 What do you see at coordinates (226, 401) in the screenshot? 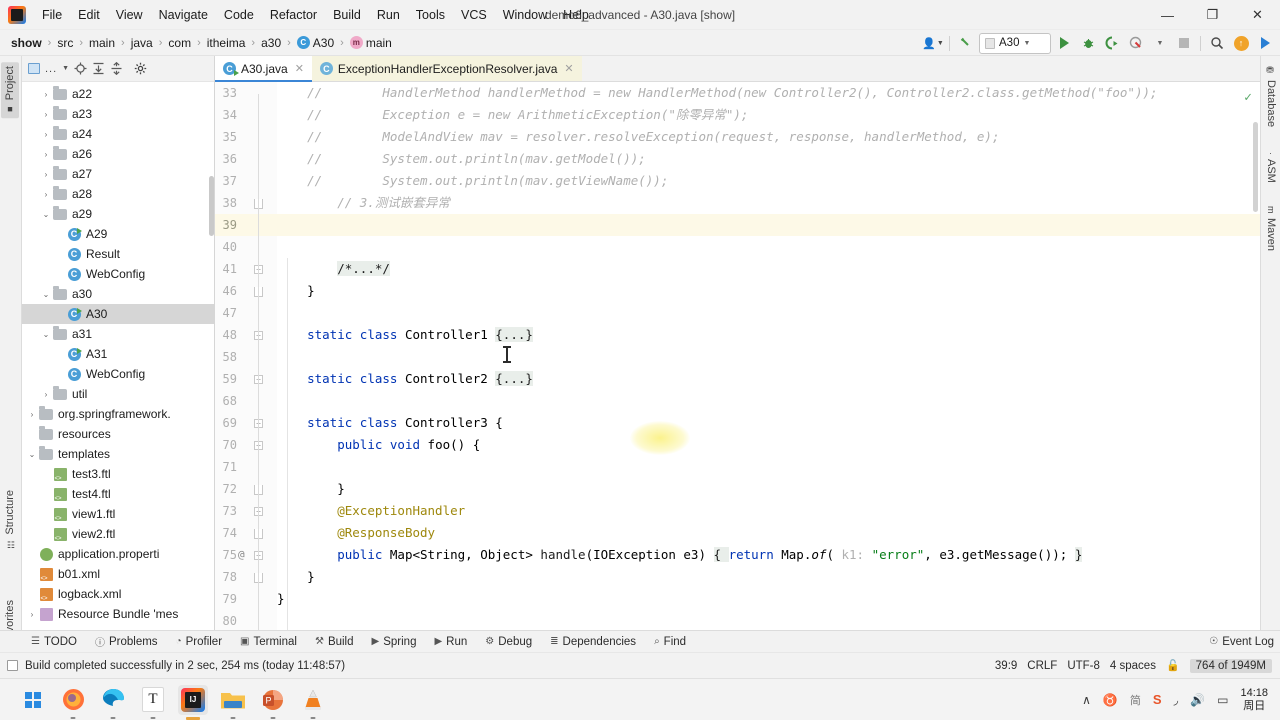
I see `line-number: 68` at bounding box center [226, 401].